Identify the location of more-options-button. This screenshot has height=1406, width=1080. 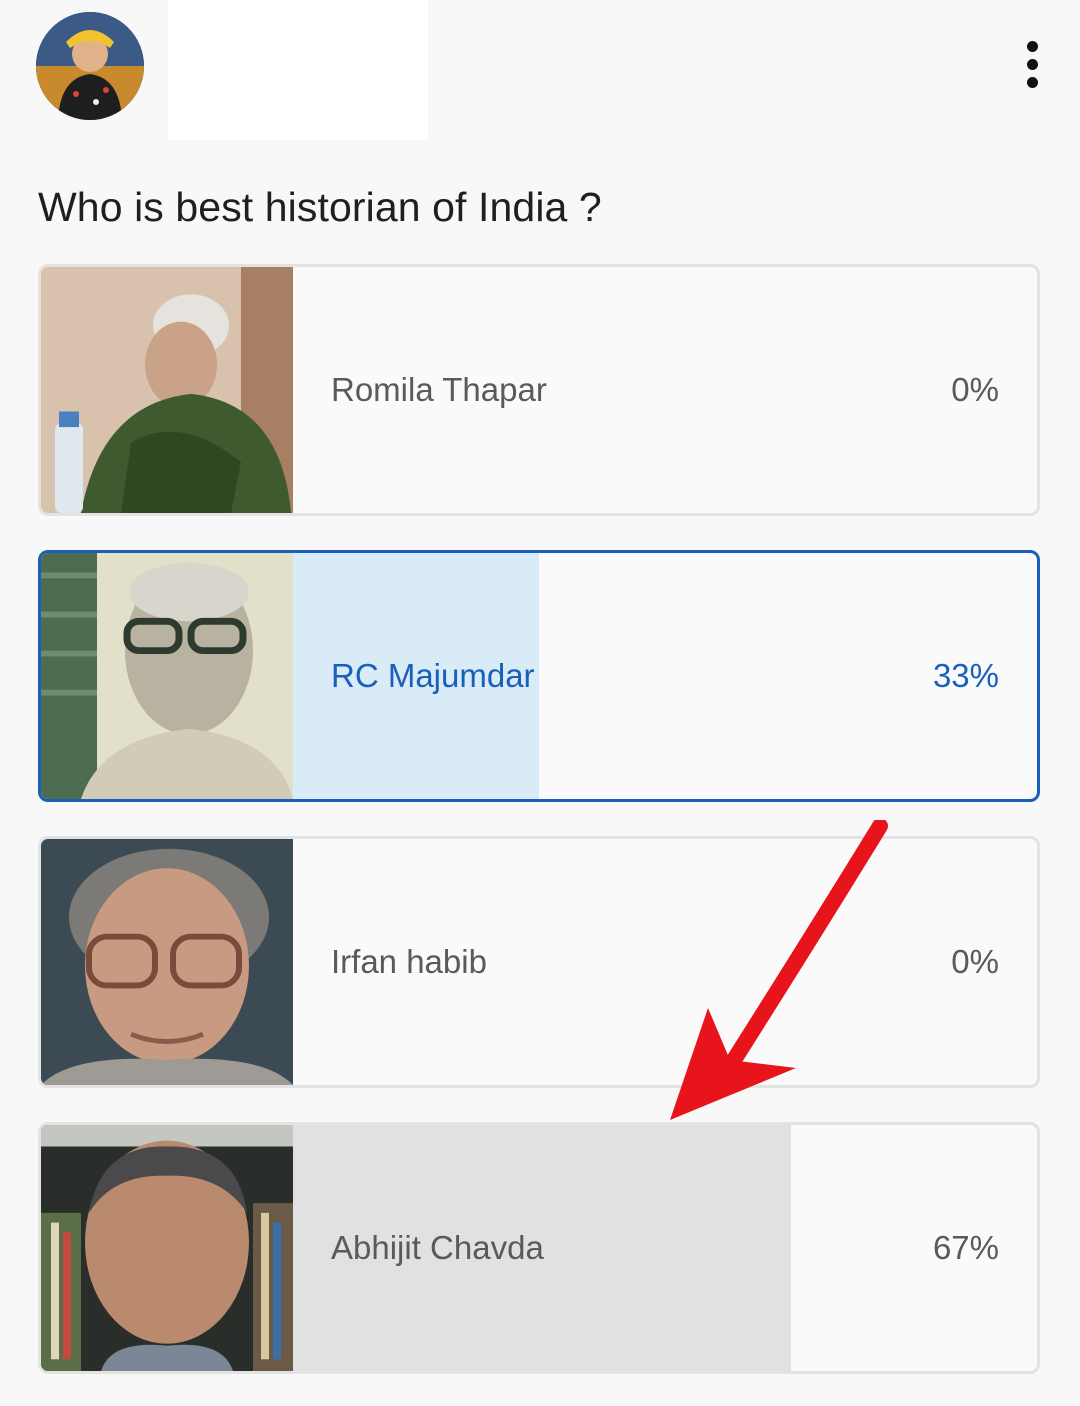
(1032, 64).